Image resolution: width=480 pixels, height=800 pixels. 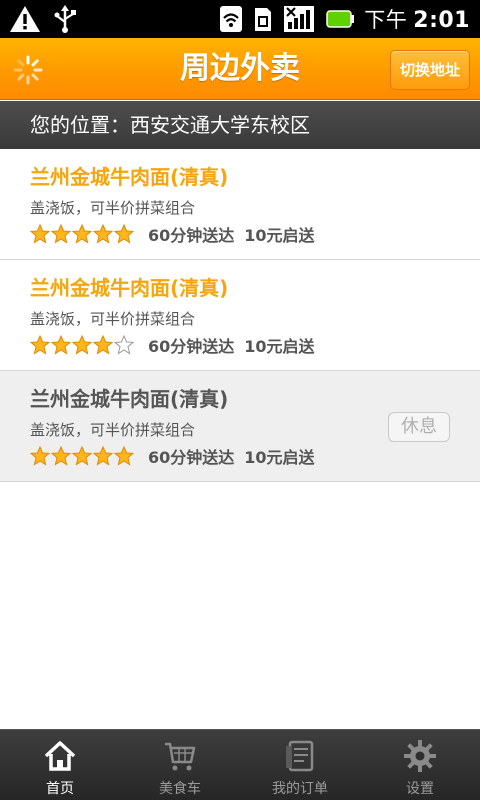 What do you see at coordinates (430, 70) in the screenshot?
I see `switch-address-button: 切换地址` at bounding box center [430, 70].